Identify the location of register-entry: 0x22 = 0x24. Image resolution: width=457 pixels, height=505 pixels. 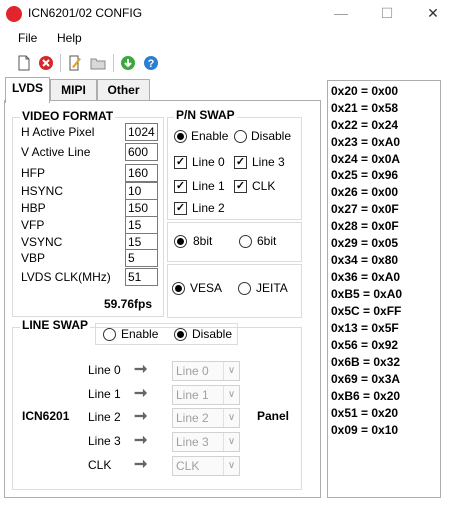
(365, 125).